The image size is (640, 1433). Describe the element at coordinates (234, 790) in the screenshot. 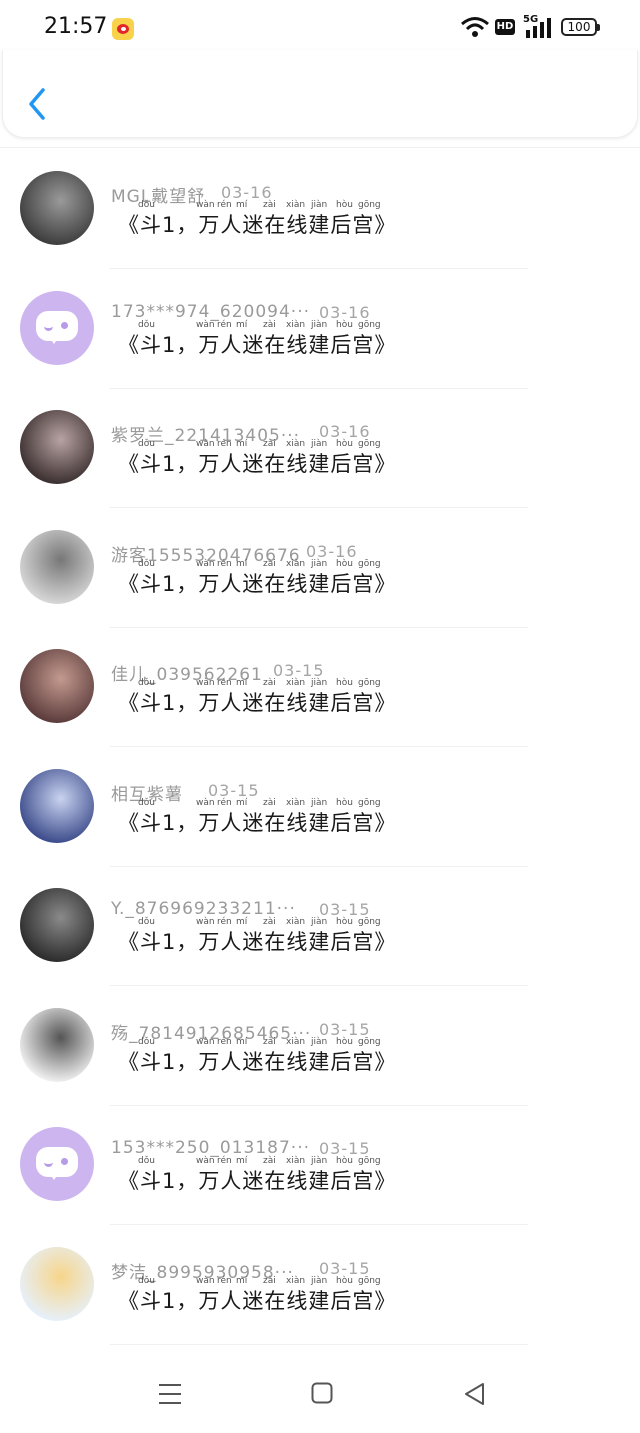

I see `reader-date: 03-15` at that location.